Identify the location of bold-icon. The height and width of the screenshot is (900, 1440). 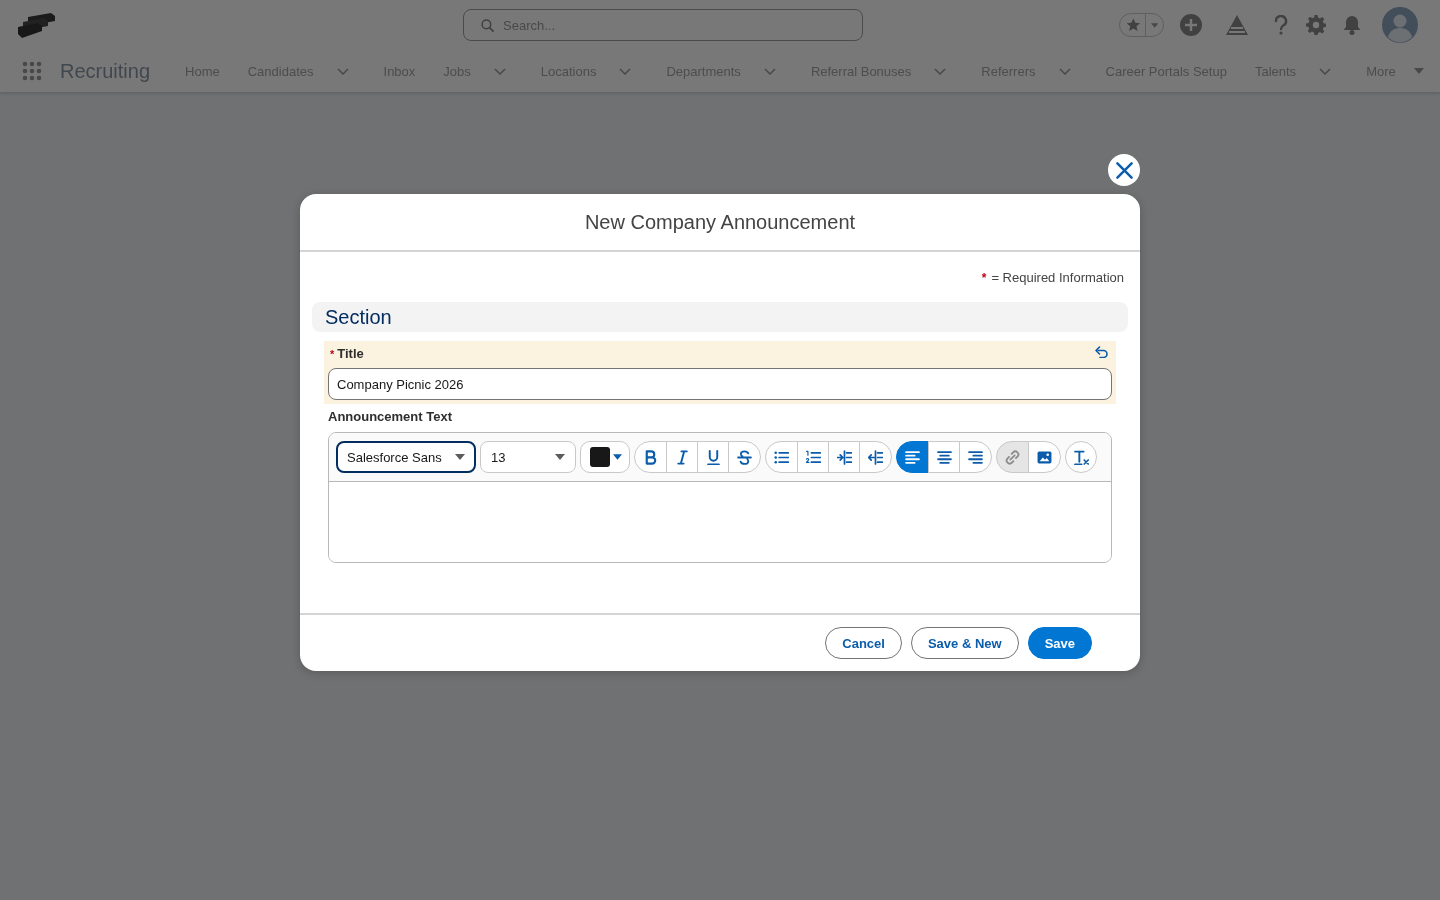
(650, 457).